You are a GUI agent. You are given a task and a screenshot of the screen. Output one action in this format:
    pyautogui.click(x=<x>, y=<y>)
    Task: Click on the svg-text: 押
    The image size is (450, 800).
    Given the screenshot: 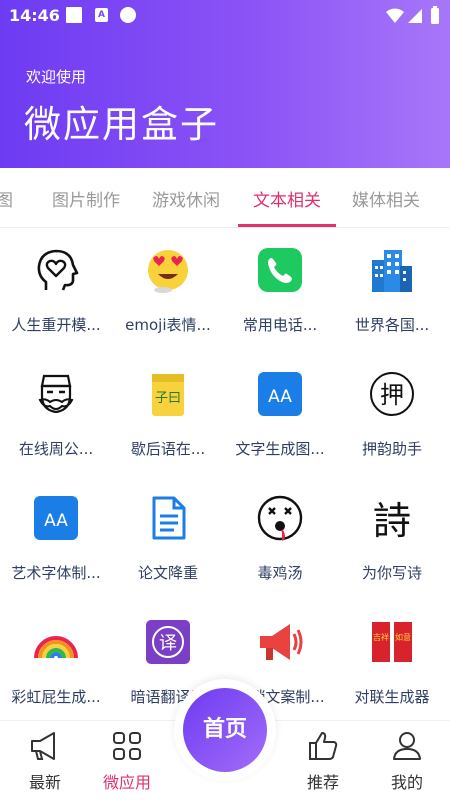 What is the action you would take?
    pyautogui.click(x=392, y=395)
    